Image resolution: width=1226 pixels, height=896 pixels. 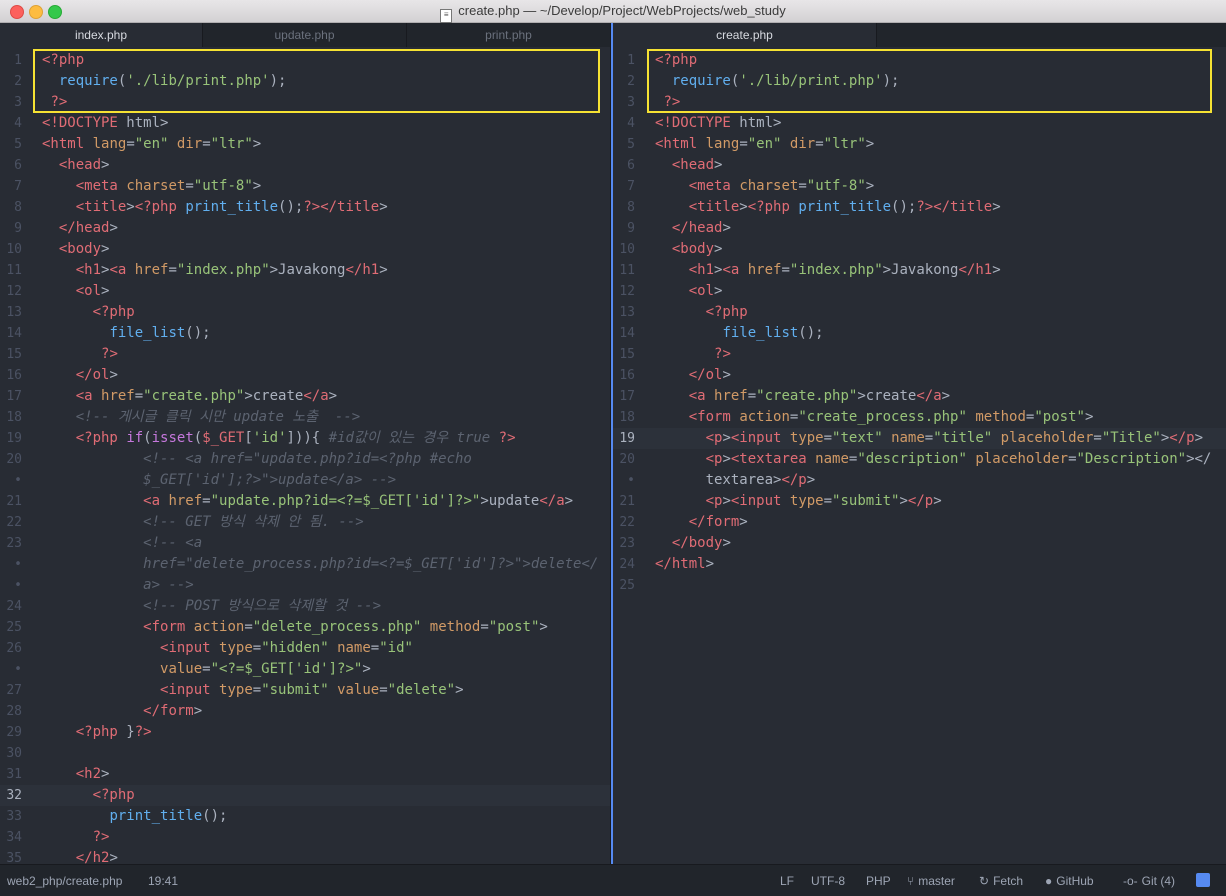 I want to click on code-line: 23 </body>, so click(x=919, y=543).